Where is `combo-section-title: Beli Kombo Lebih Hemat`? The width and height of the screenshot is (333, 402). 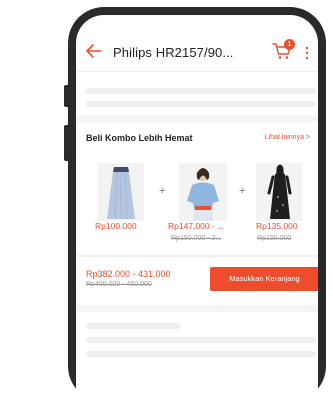 combo-section-title: Beli Kombo Lebih Hemat is located at coordinates (139, 138).